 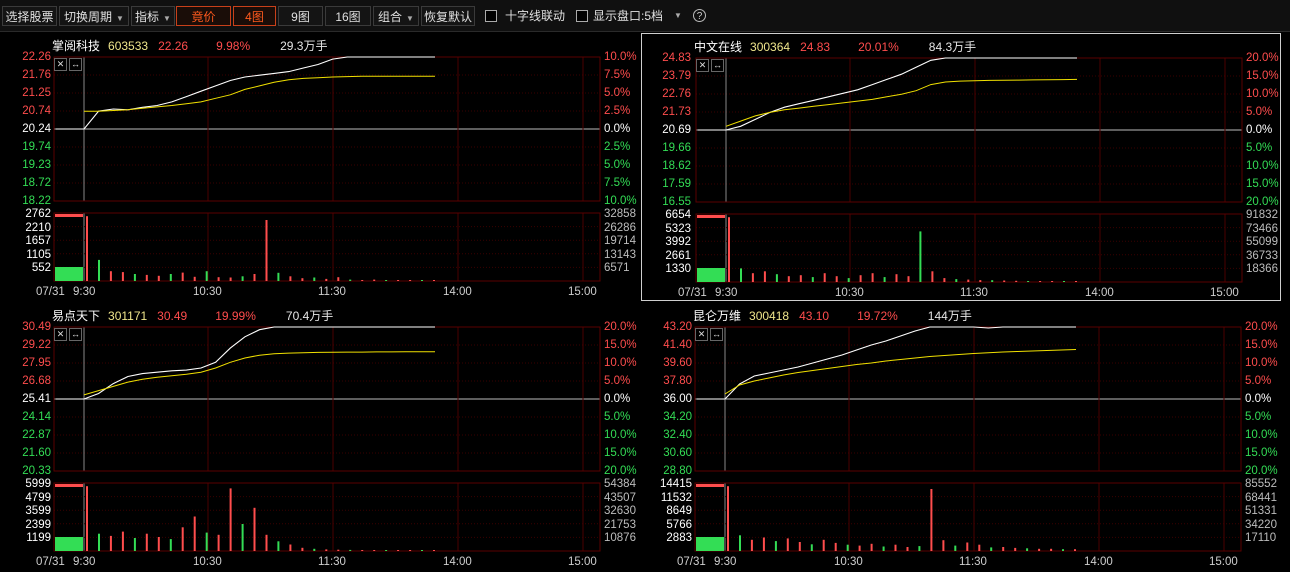 I want to click on stock-name: 昆仑万维, so click(x=717, y=316).